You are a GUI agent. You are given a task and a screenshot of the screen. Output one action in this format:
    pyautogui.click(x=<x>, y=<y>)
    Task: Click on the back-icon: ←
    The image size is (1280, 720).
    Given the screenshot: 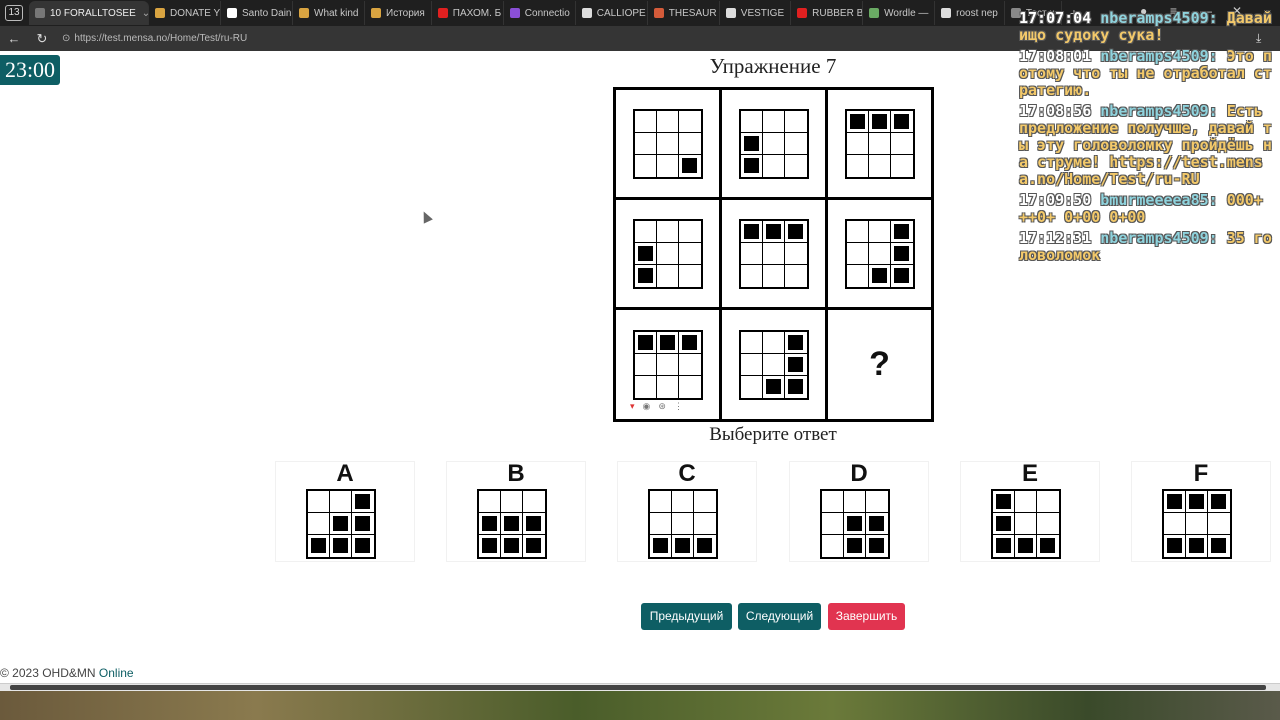 What is the action you would take?
    pyautogui.click(x=14, y=38)
    